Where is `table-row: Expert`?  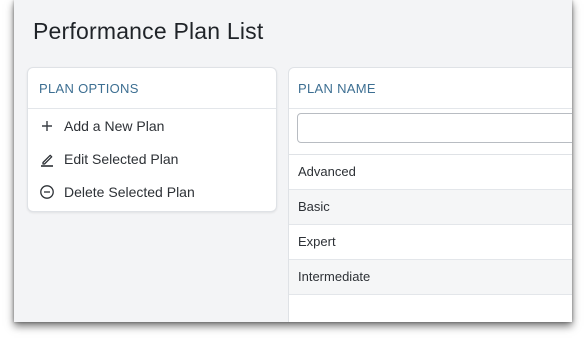 table-row: Expert is located at coordinates (430, 242).